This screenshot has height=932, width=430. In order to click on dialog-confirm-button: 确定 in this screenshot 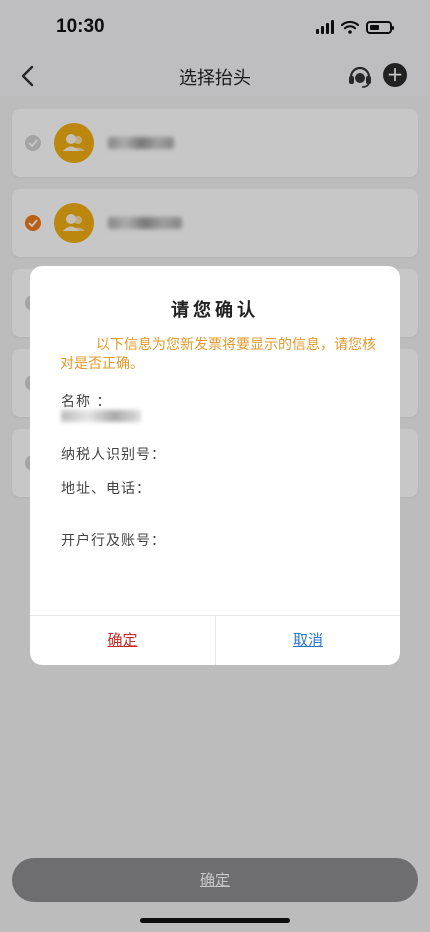, I will do `click(122, 640)`.